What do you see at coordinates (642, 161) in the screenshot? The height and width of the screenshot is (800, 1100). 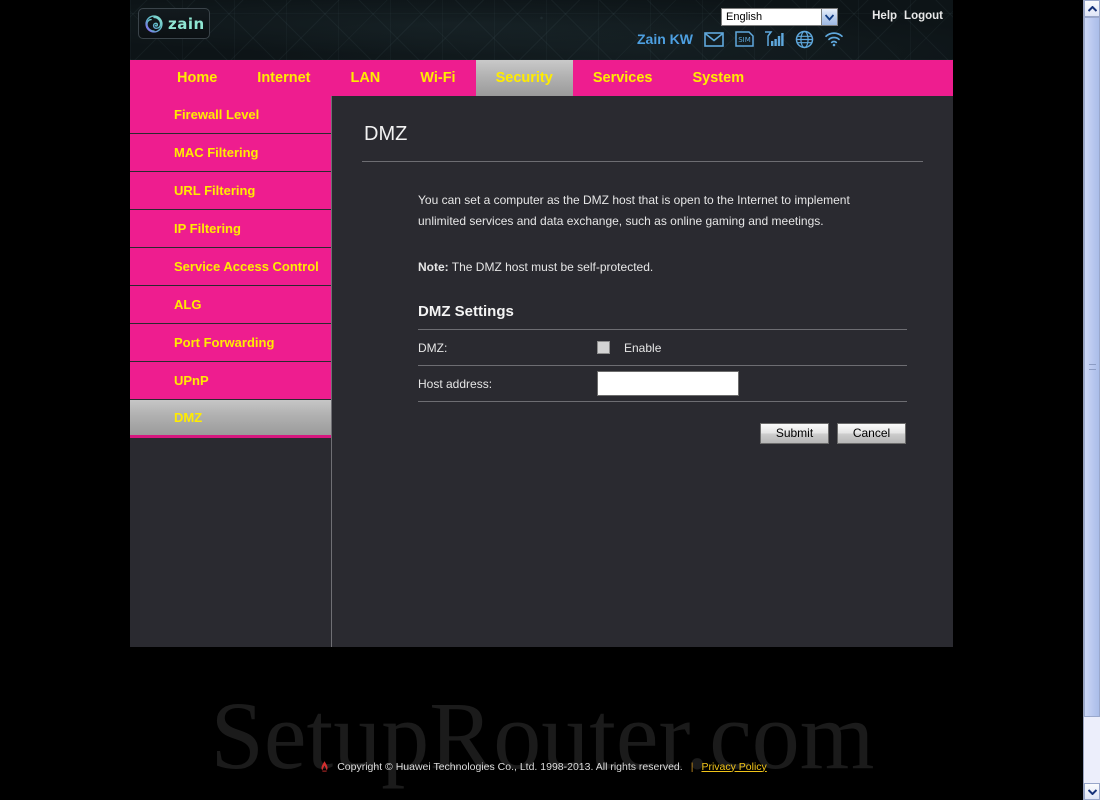 I see `title-divider` at bounding box center [642, 161].